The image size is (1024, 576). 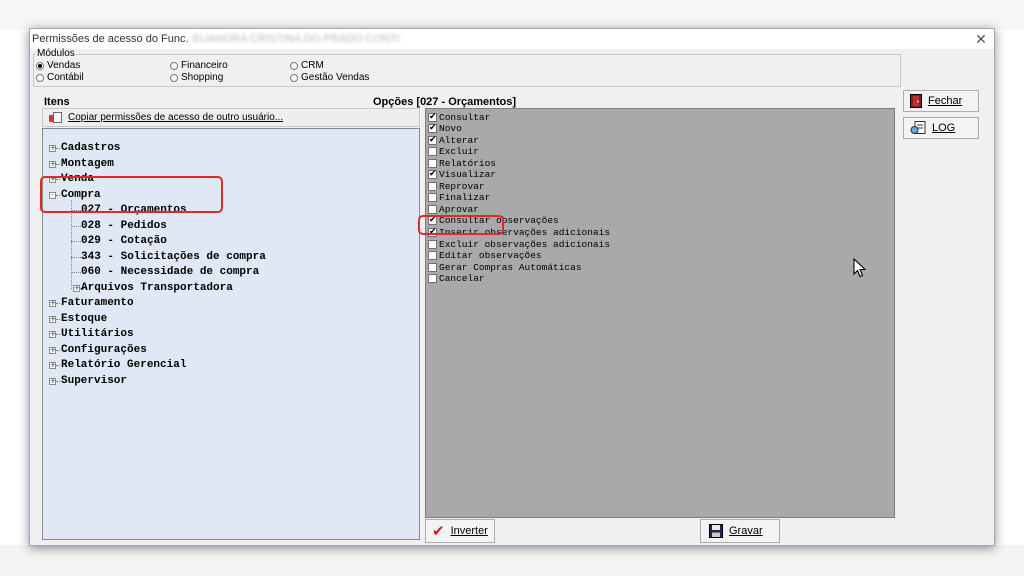 What do you see at coordinates (512, 560) in the screenshot?
I see `background-app-bottom` at bounding box center [512, 560].